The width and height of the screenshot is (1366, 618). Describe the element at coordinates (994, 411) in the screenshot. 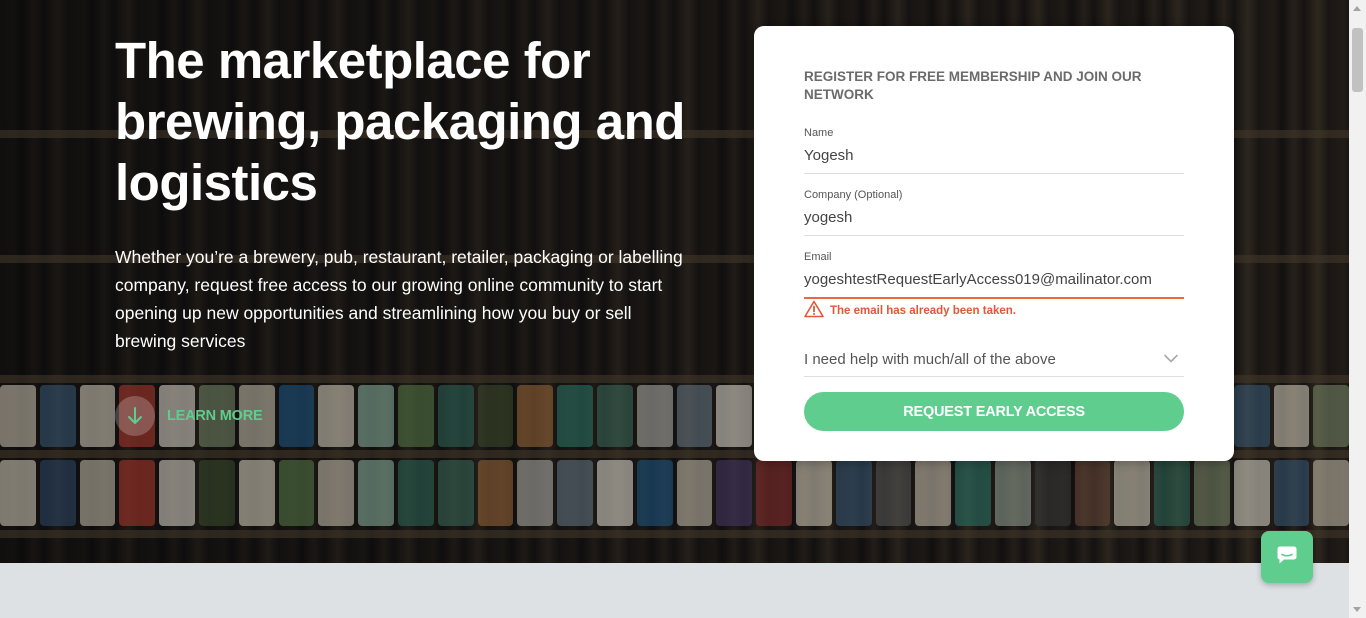

I see `request-early-access-button: REQUEST EARLY ACCESS` at that location.